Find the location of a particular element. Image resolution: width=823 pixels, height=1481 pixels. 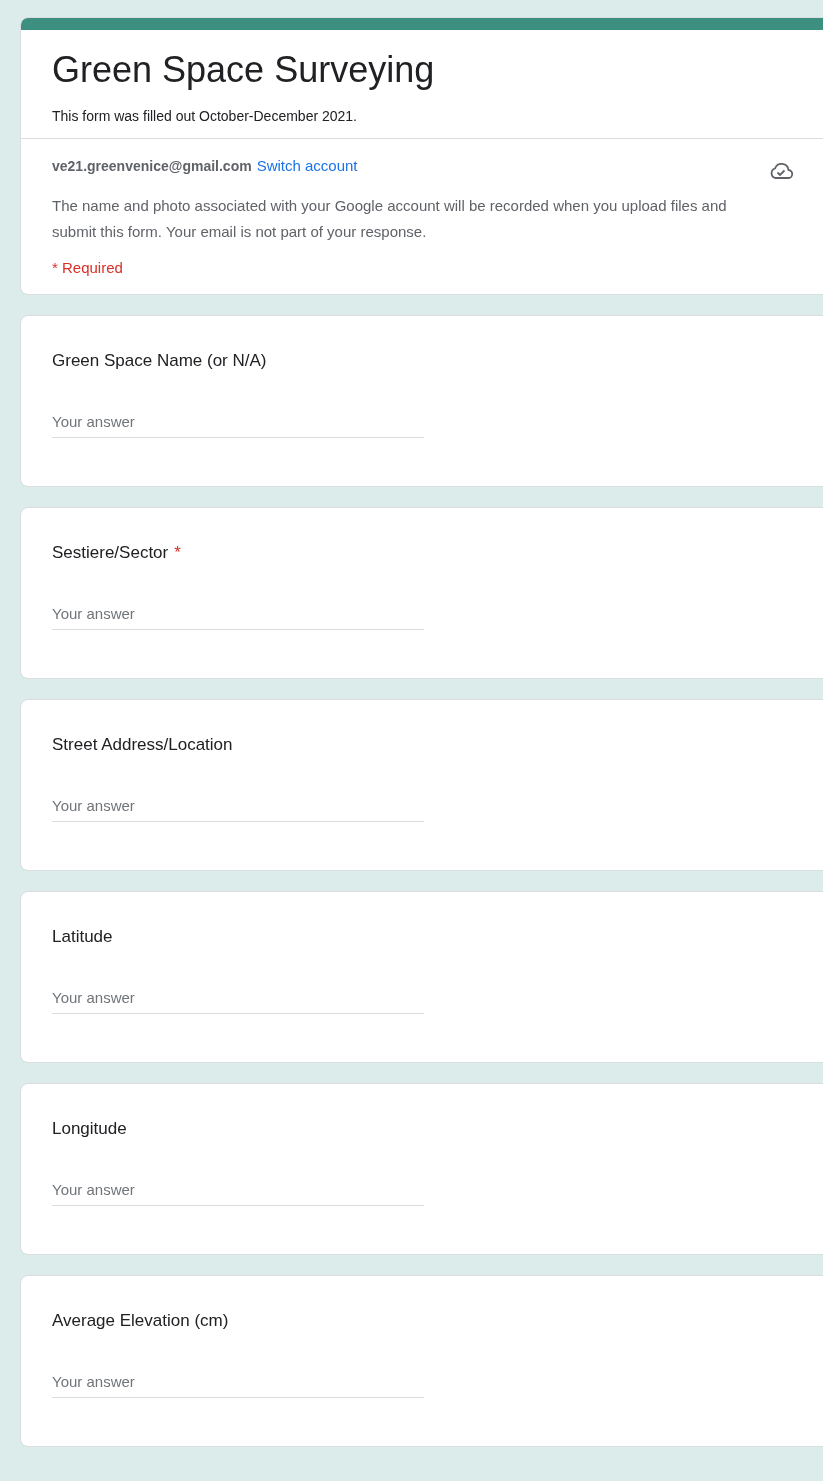

account-notice: The name and photo associated with your Google account will be recorded when you upload files and submit this form. Your email is not part of your response. is located at coordinates (390, 219).